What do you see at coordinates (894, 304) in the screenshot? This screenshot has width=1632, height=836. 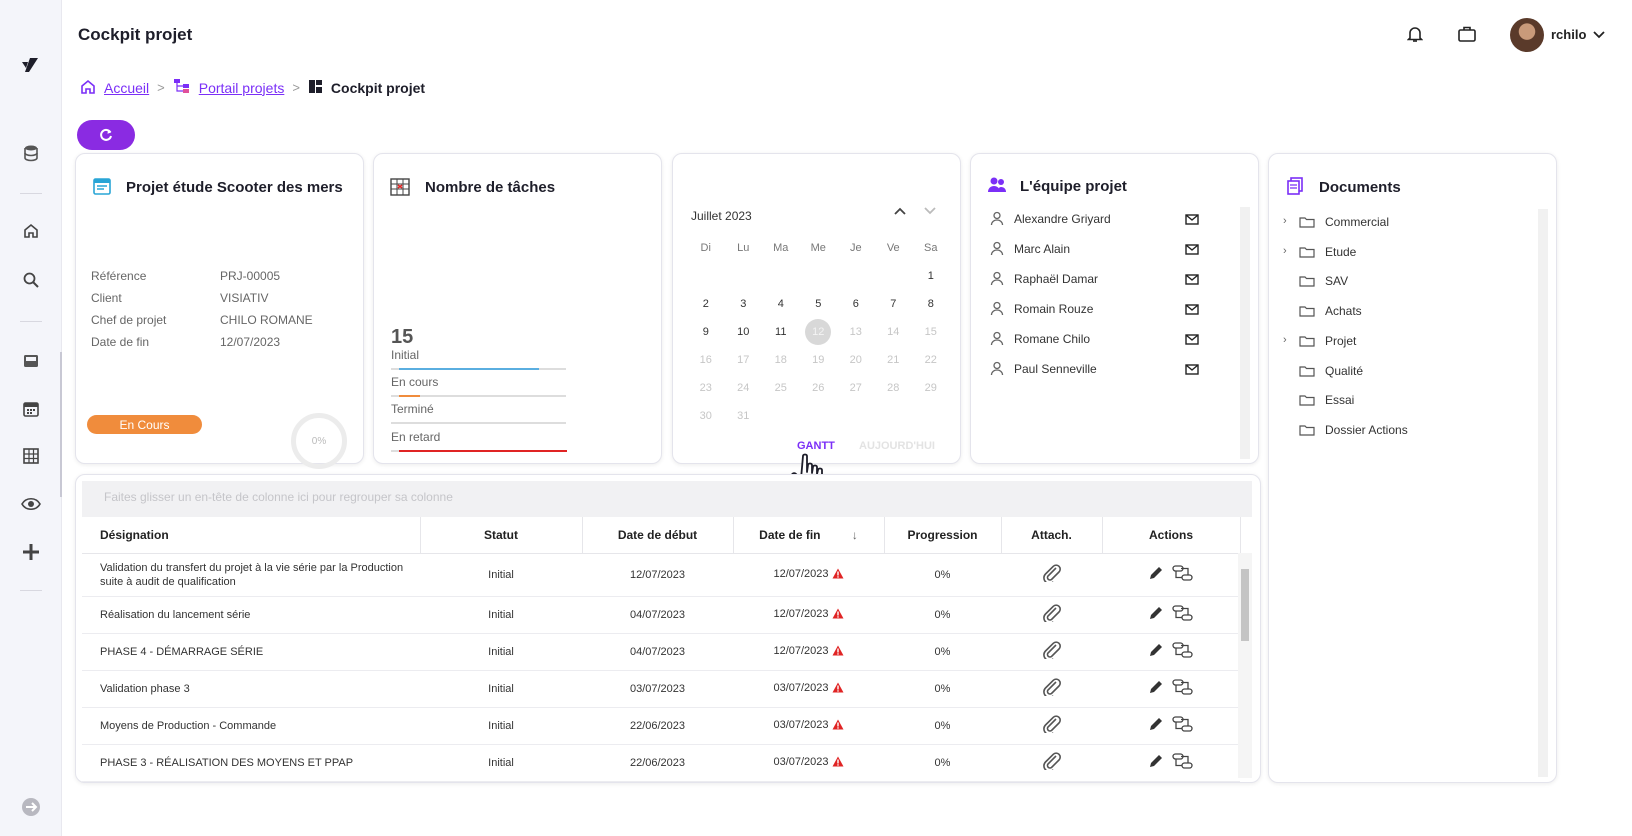 I see `calendar-day: 7` at bounding box center [894, 304].